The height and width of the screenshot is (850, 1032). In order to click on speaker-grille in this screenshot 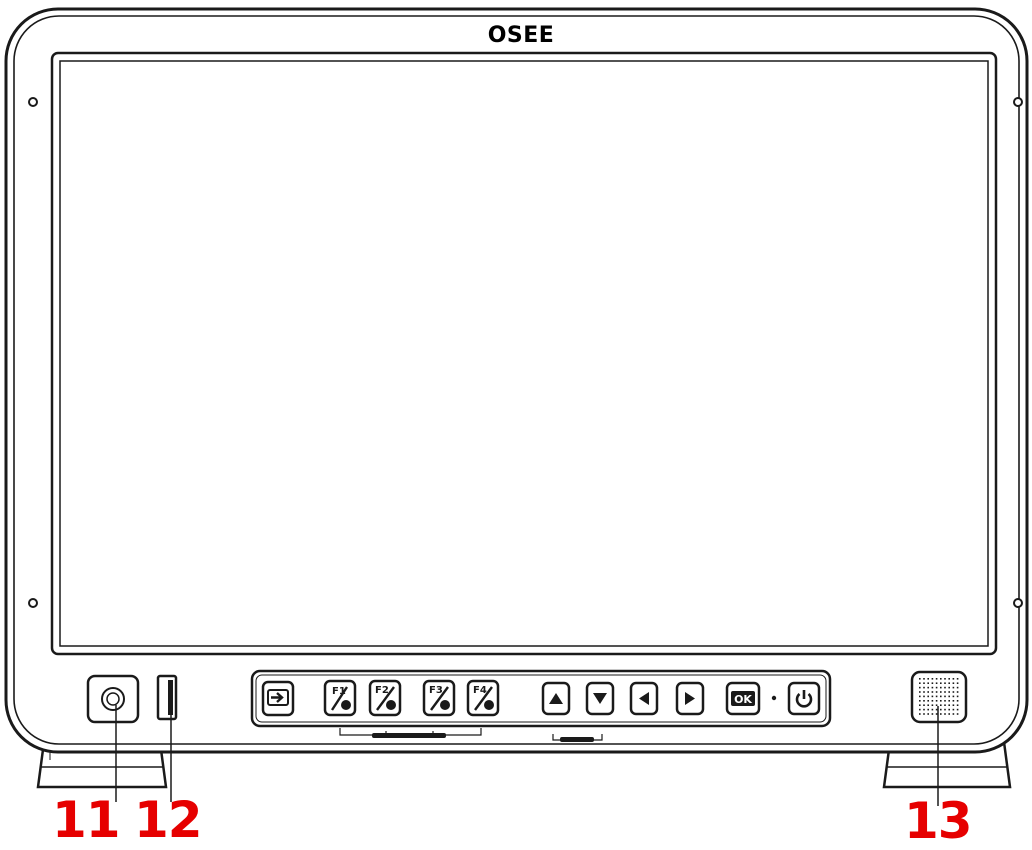, I will do `click(939, 697)`.